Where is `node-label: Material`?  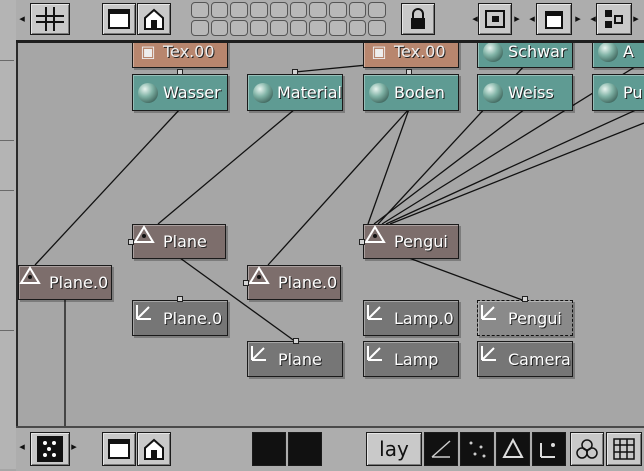
node-label: Material is located at coordinates (309, 92).